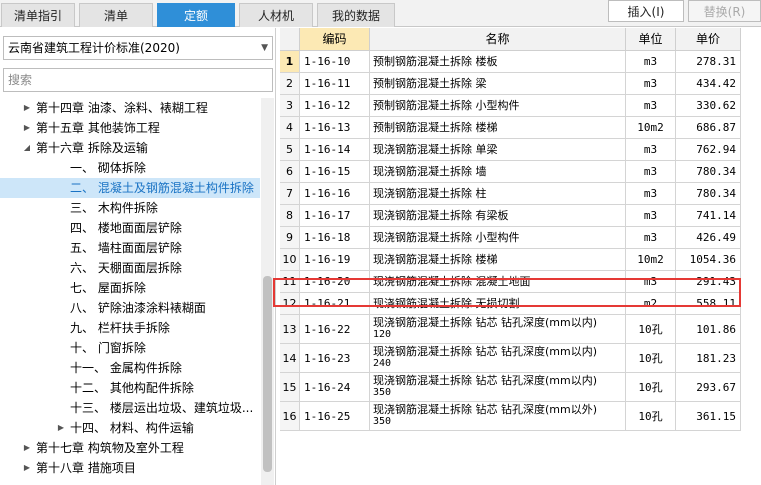 The width and height of the screenshot is (761, 485). I want to click on row-number: 6, so click(290, 172).